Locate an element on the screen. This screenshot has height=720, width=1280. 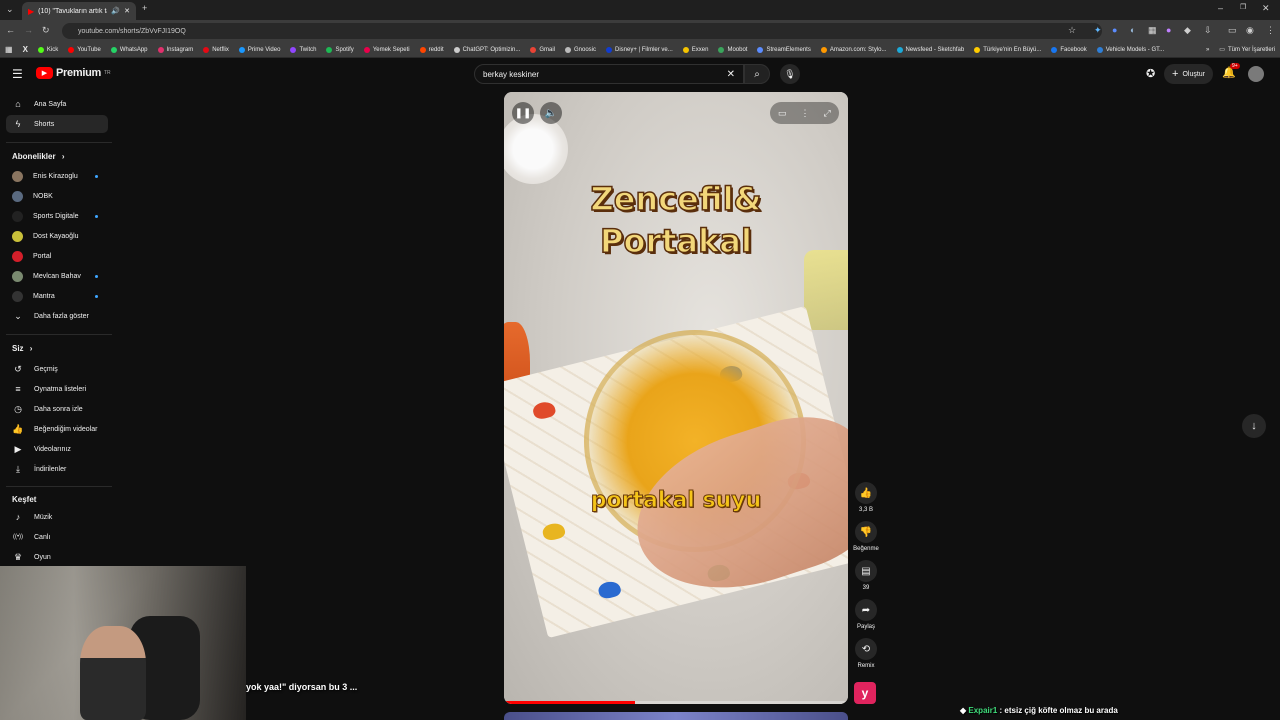
more-options-icon: ⋮ is located at coordinates (805, 113).